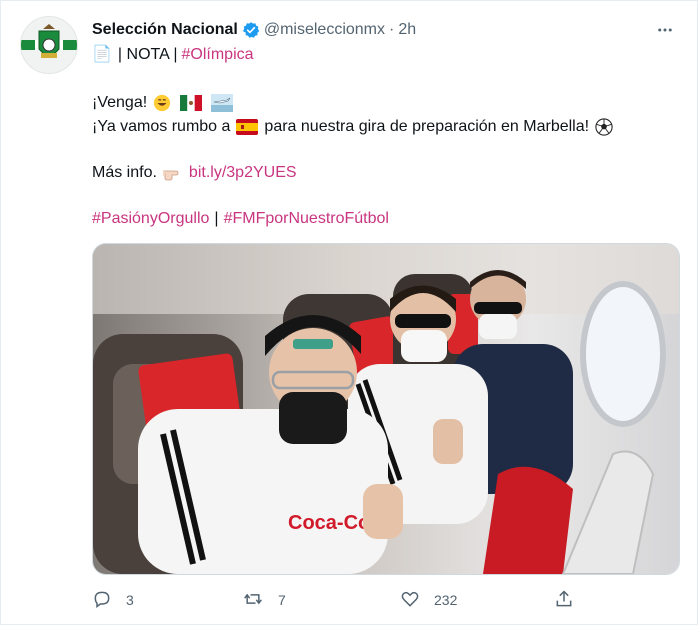 The width and height of the screenshot is (698, 625). What do you see at coordinates (150, 219) in the screenshot?
I see `hashtag-pasion: #PasiónyOrgullo` at bounding box center [150, 219].